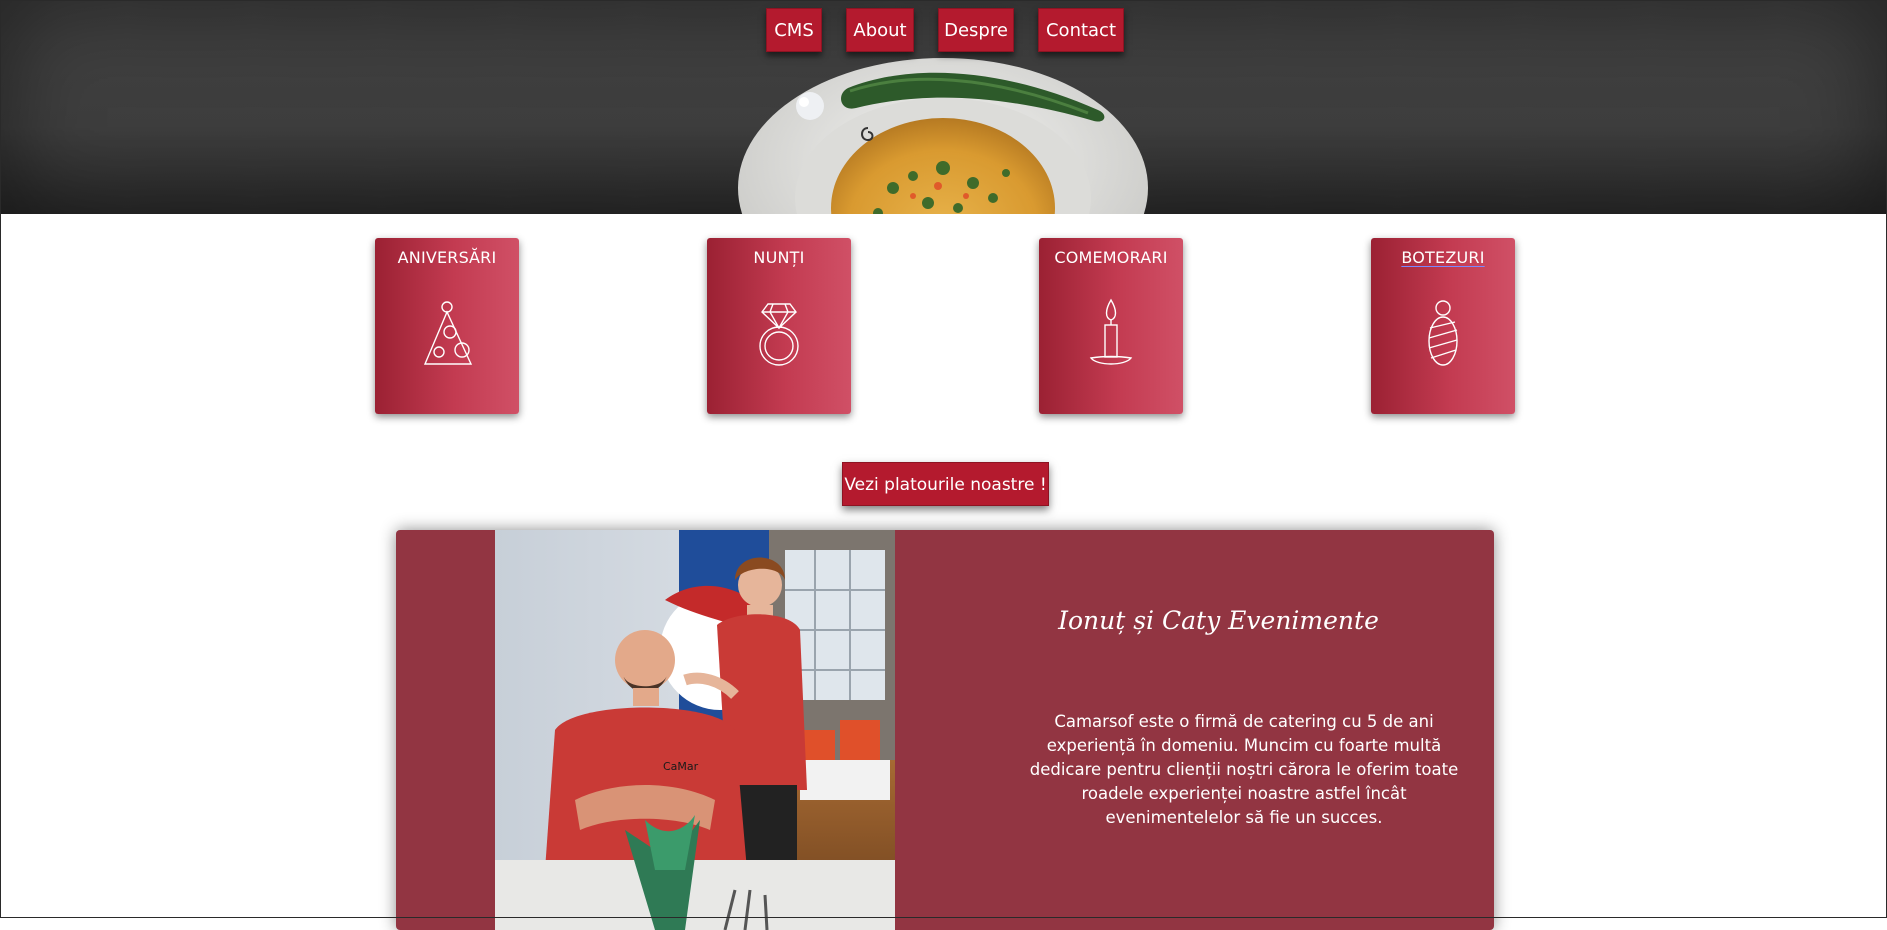  I want to click on view-platters-button: Vezi platourile noastre !, so click(945, 484).